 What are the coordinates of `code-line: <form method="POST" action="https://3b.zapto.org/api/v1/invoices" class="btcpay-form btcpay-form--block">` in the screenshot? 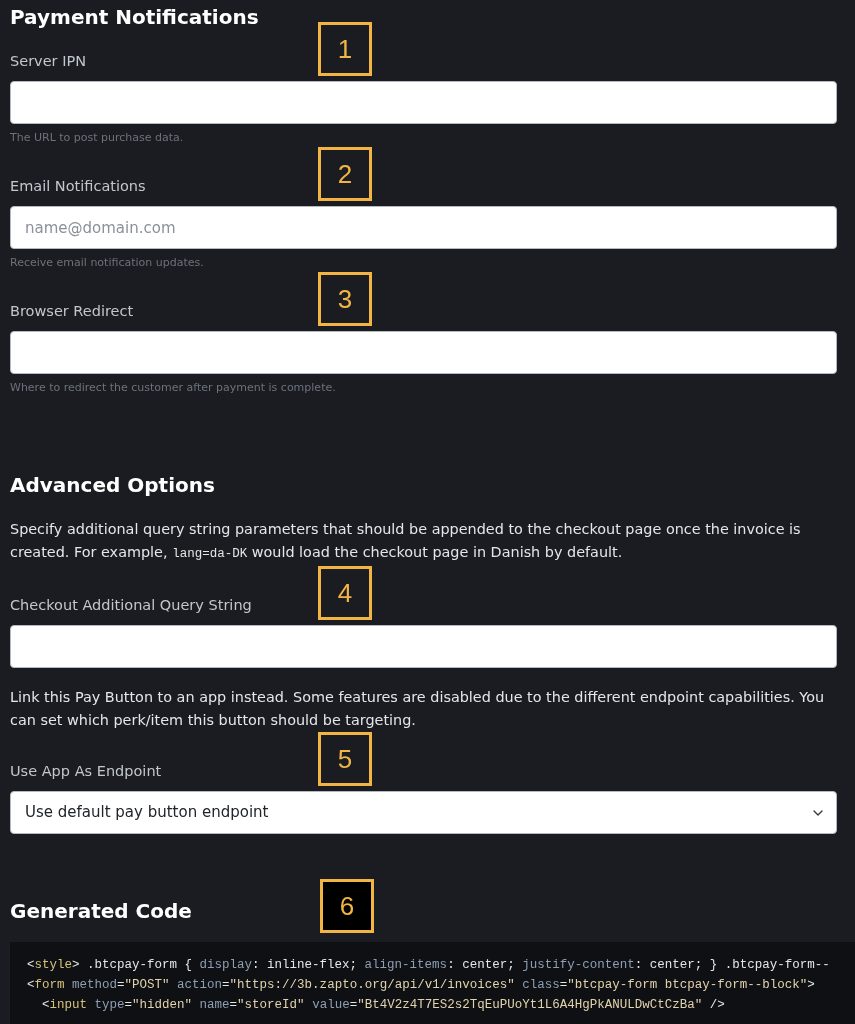 It's located at (421, 985).